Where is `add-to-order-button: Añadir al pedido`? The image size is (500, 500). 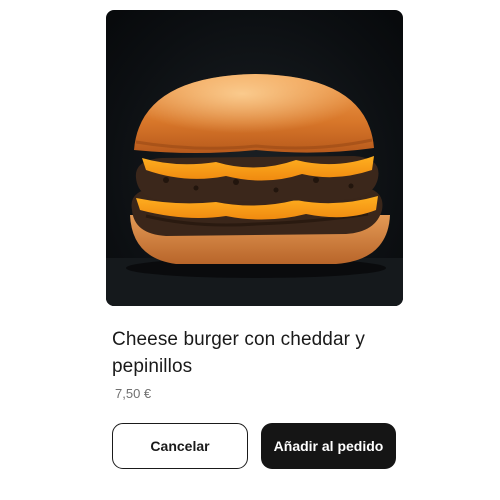
add-to-order-button: Añadir al pedido is located at coordinates (328, 446).